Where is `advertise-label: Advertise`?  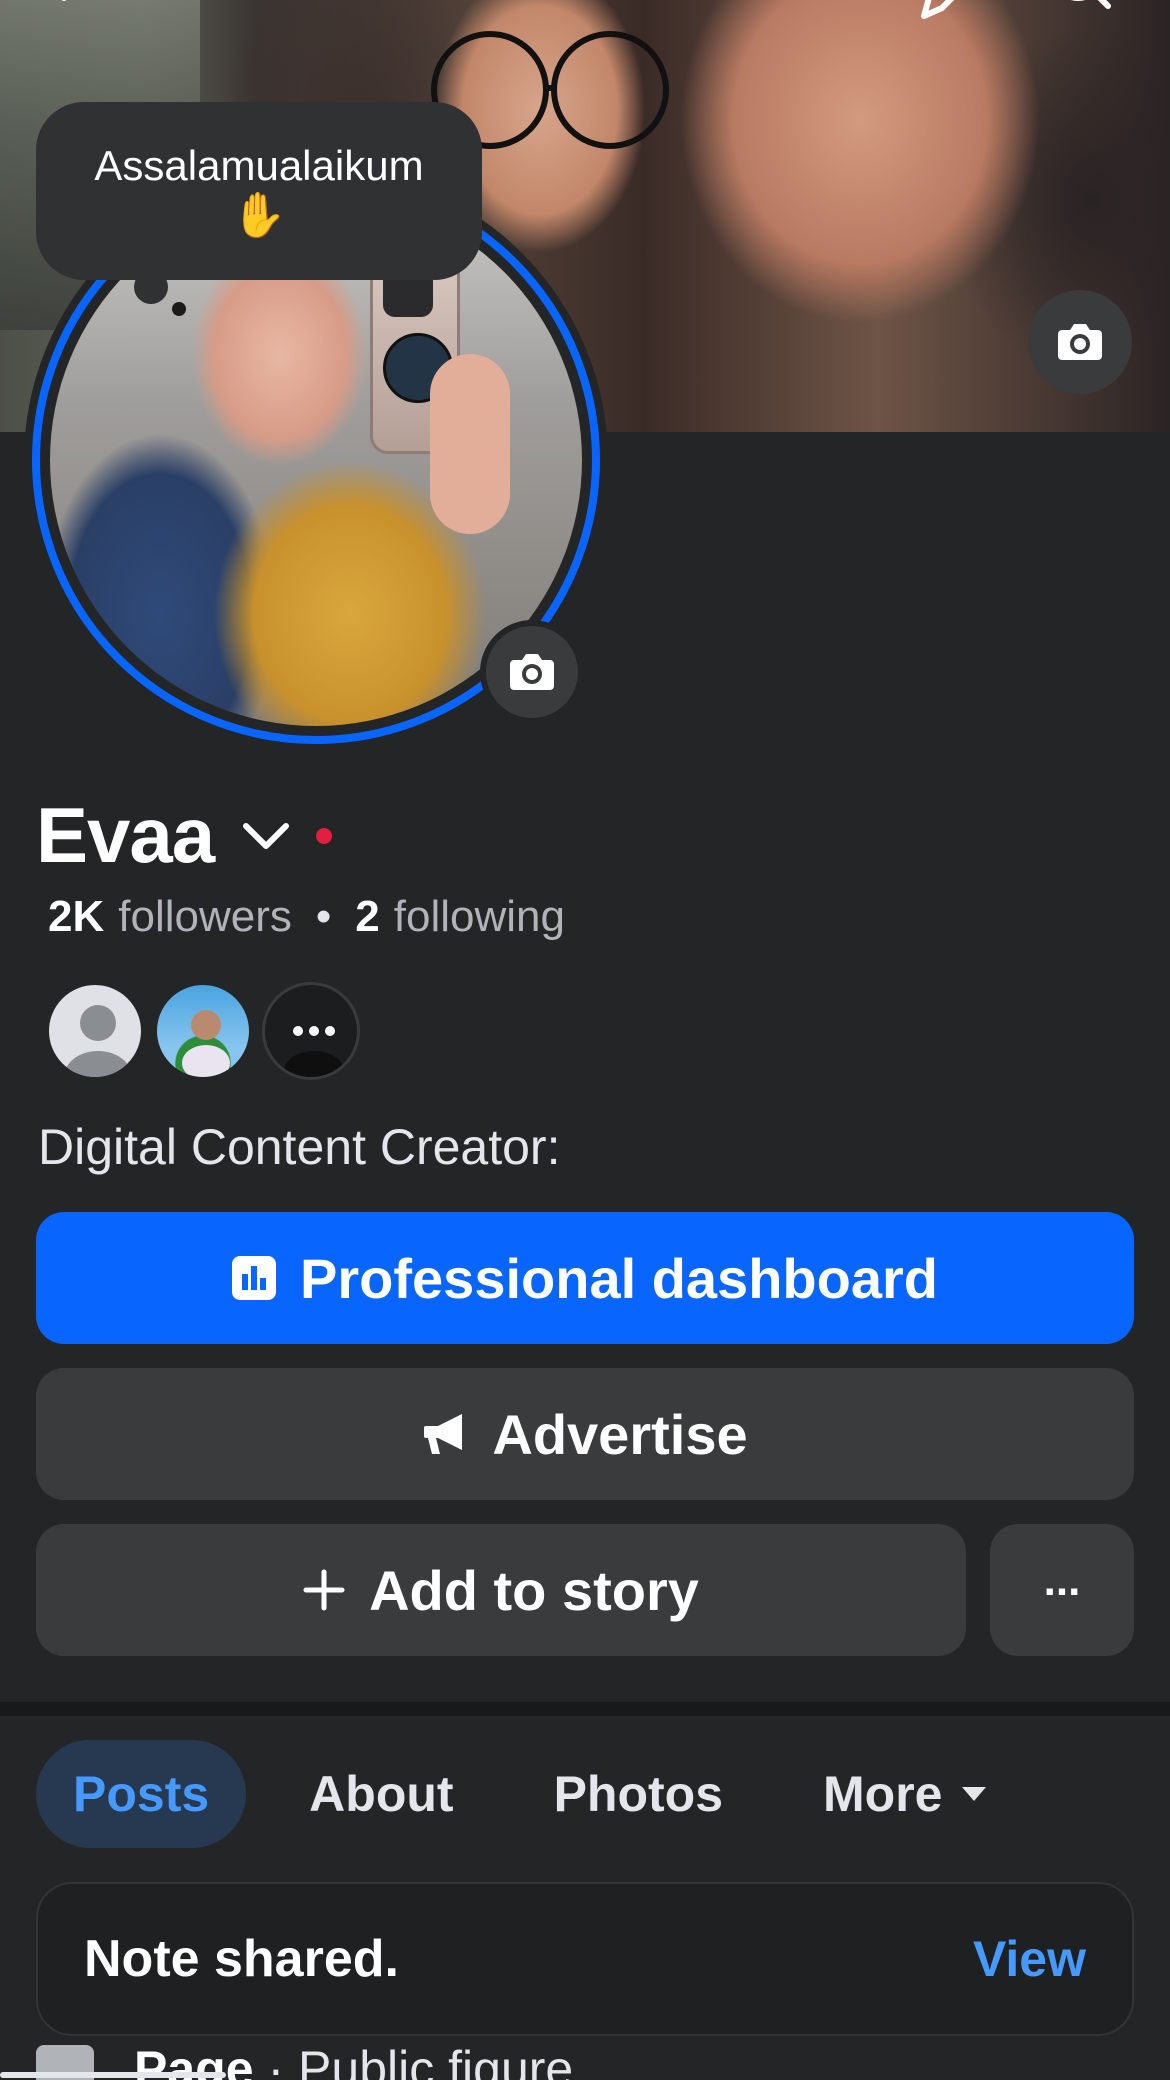 advertise-label: Advertise is located at coordinates (620, 1434).